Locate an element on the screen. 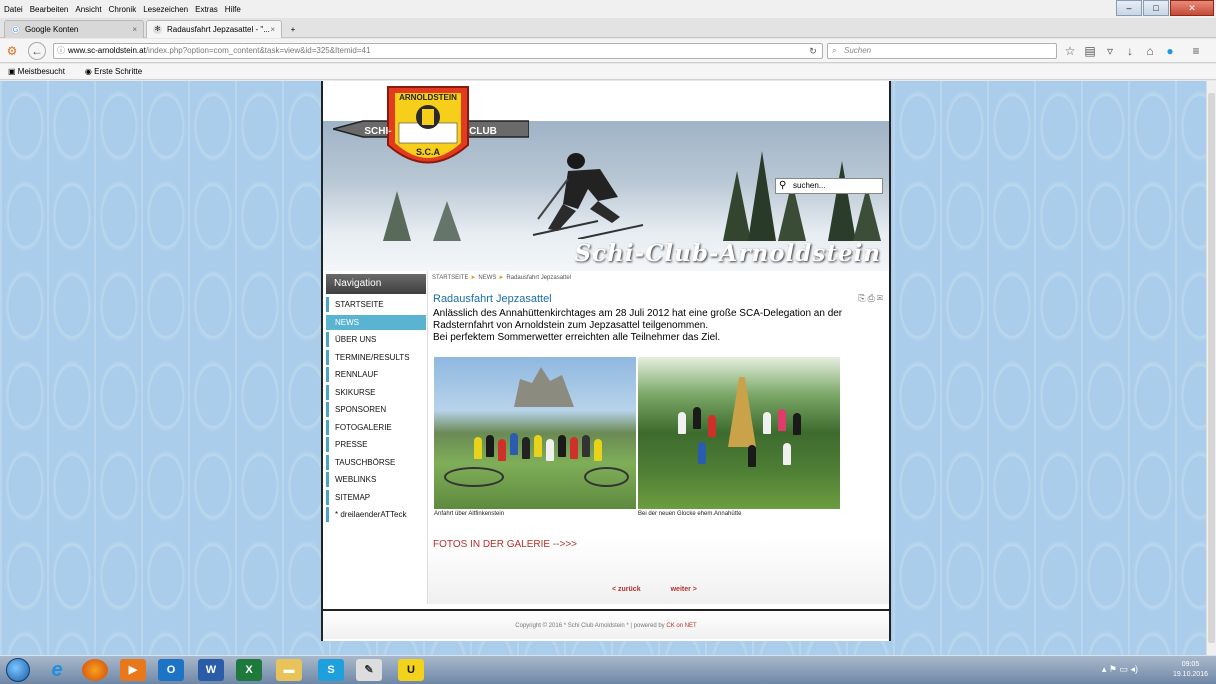  menu-bearbeiten: Bearbeiten is located at coordinates (49, 9).